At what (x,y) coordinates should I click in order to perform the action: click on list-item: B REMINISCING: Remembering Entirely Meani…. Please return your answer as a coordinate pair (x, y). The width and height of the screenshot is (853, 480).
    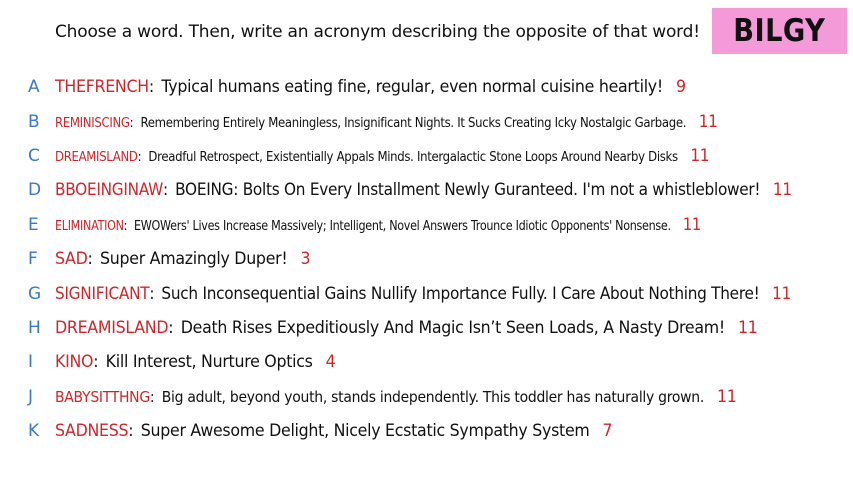
    Looking at the image, I should click on (426, 121).